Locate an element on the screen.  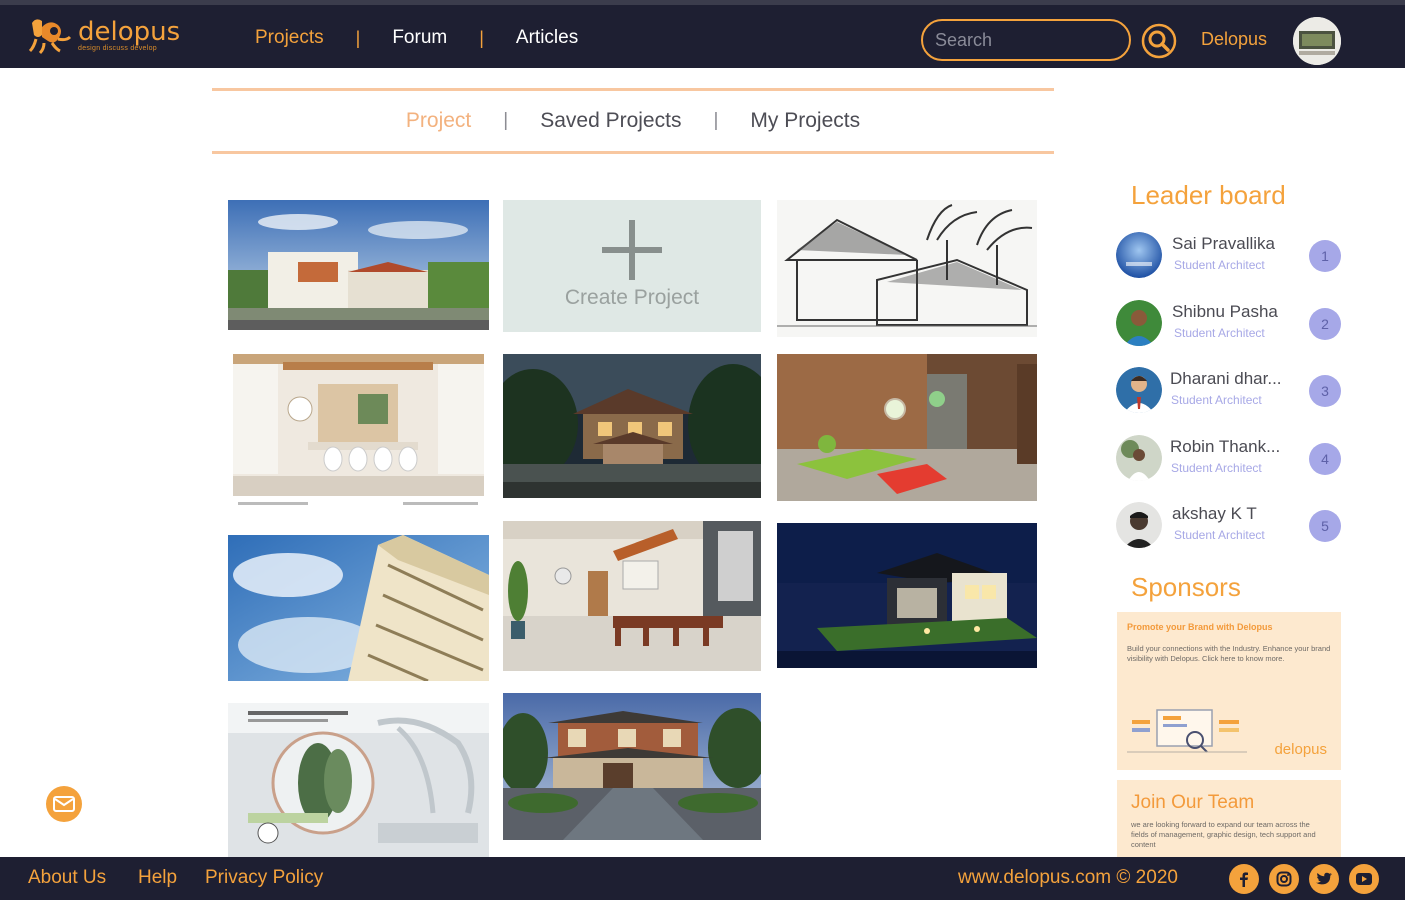
youtube-button is located at coordinates (1364, 879).